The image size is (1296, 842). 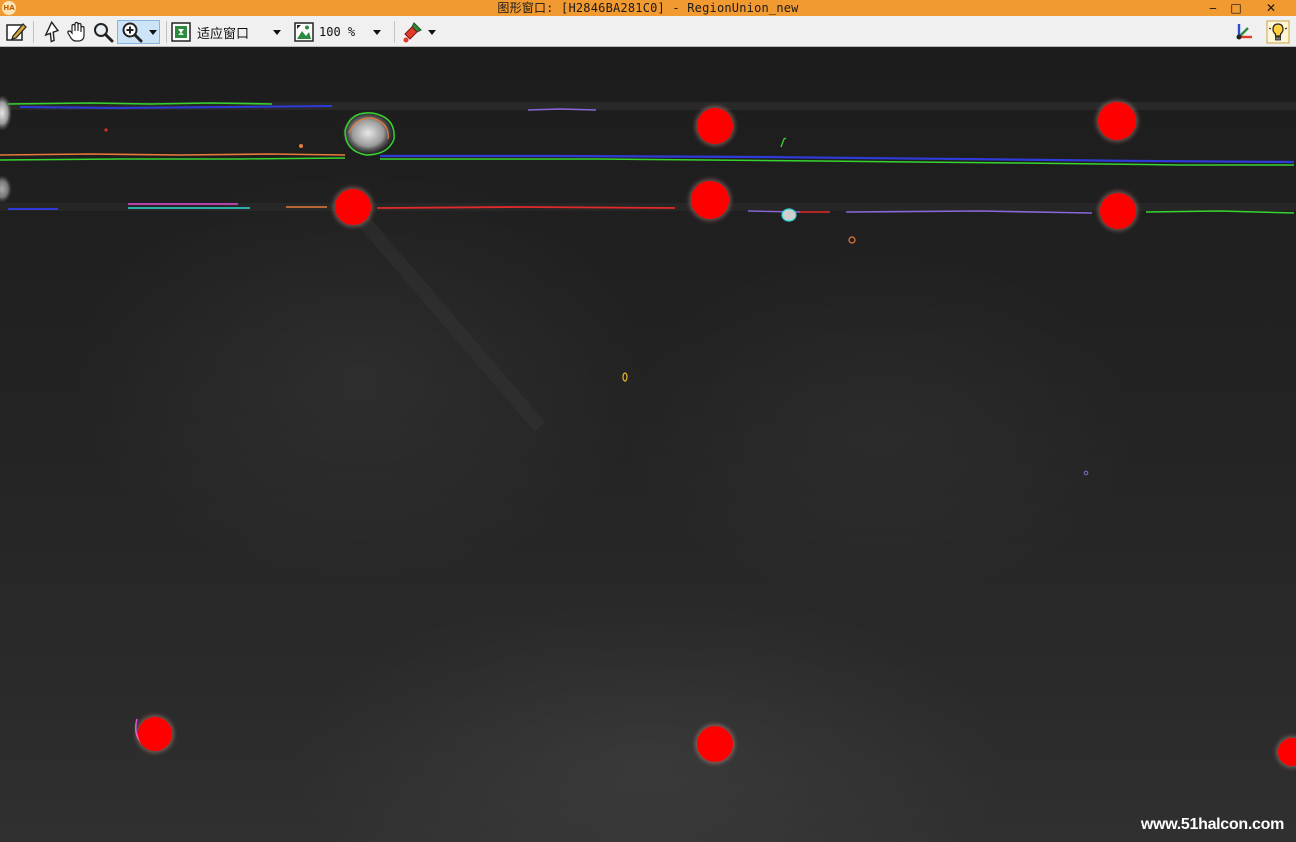 I want to click on coordinate-axes-icon, so click(x=1244, y=32).